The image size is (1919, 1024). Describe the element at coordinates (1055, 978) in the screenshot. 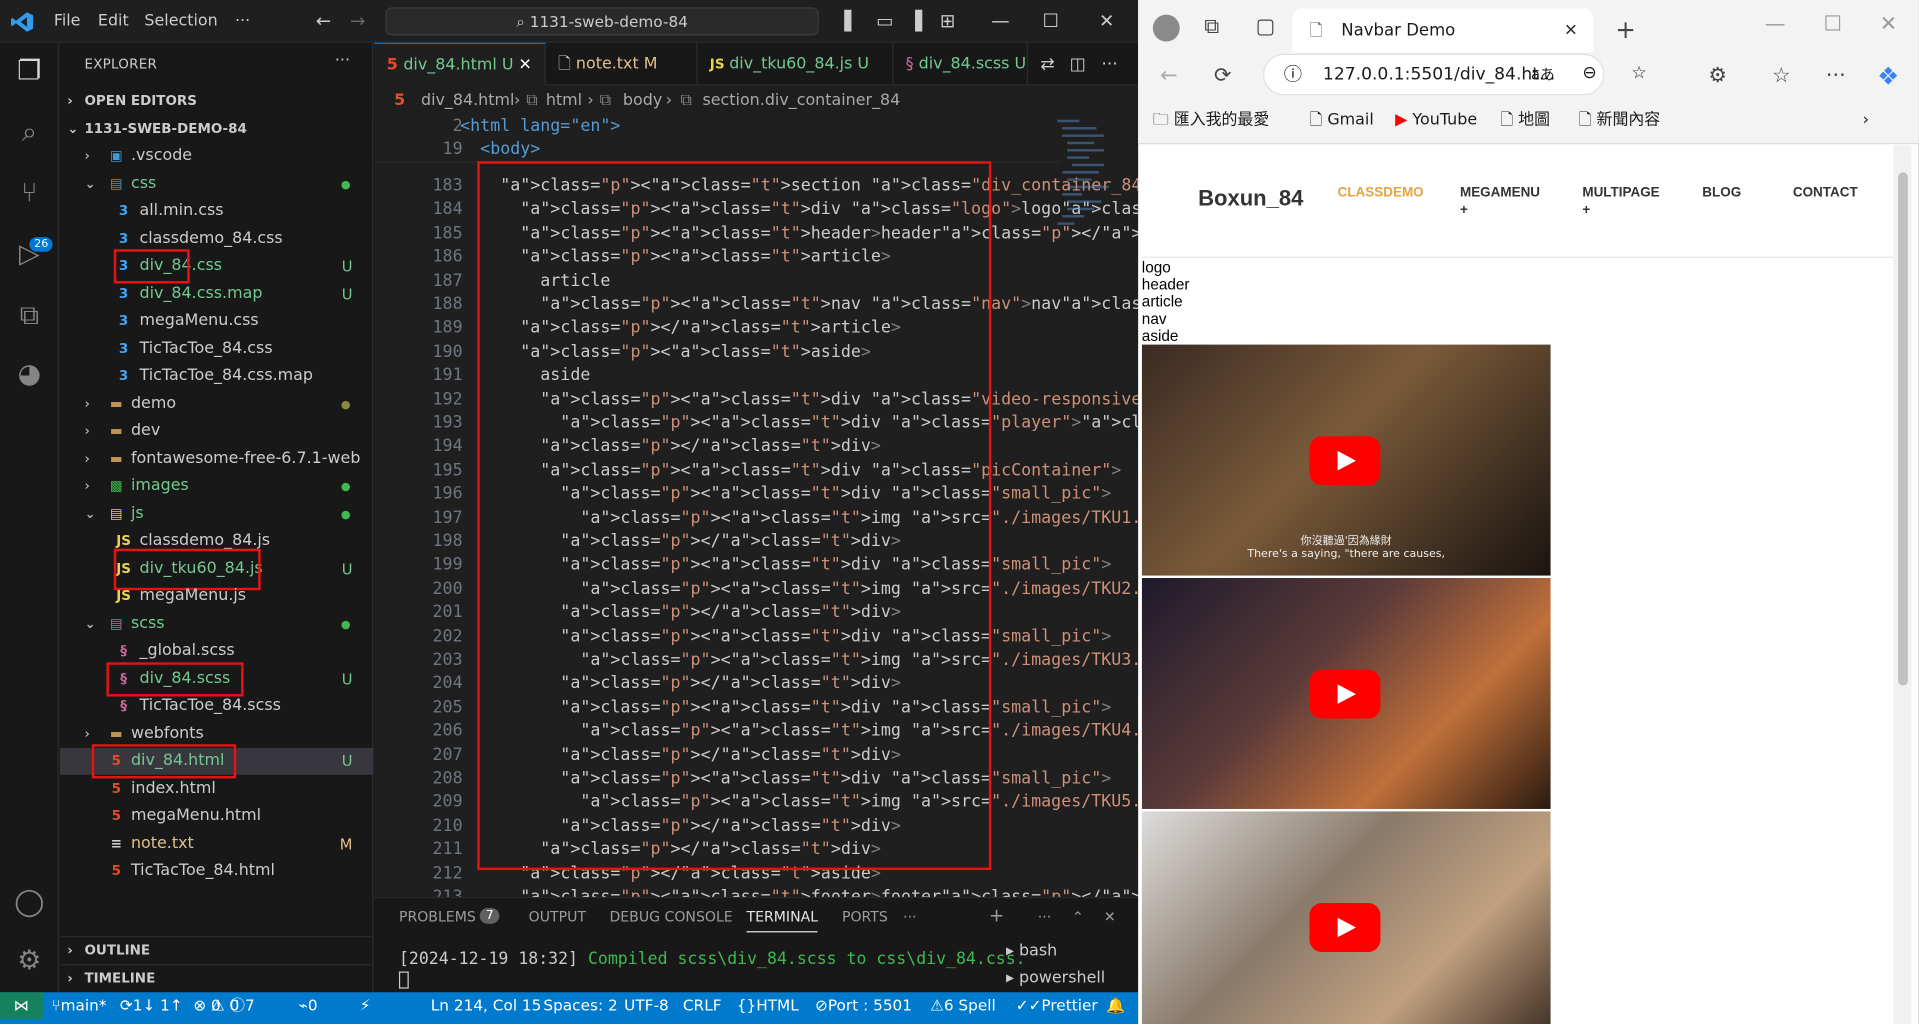

I see `terminal-powershell: ▸ powershell` at that location.